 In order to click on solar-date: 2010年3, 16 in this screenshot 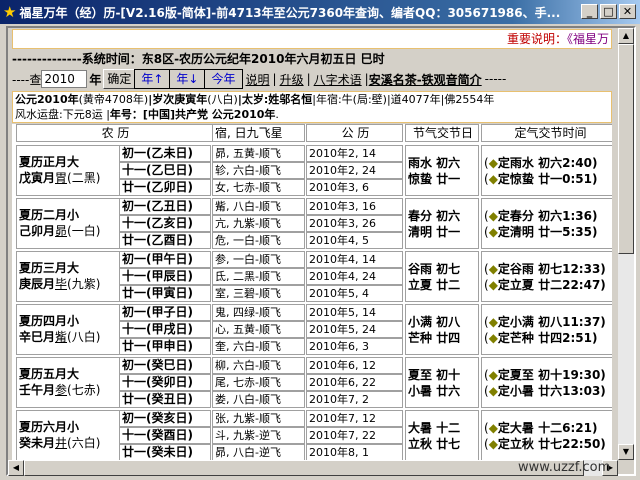, I will do `click(354, 206)`.